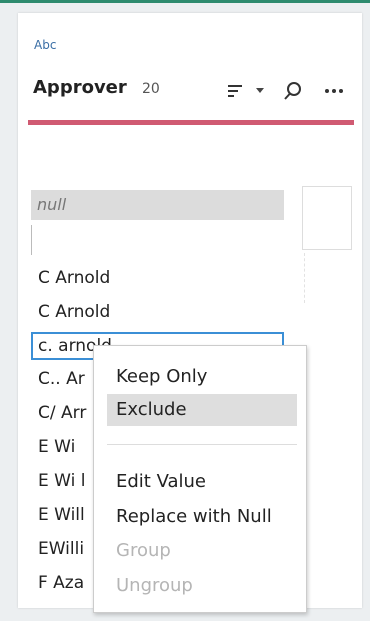 The image size is (370, 621). What do you see at coordinates (191, 122) in the screenshot?
I see `field-color-bar` at bounding box center [191, 122].